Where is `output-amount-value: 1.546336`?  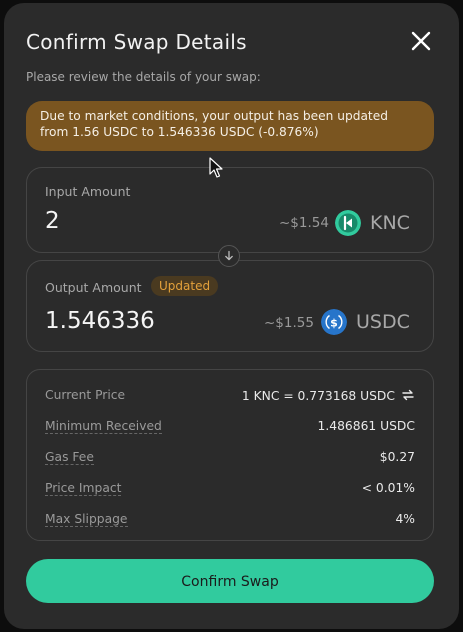 output-amount-value: 1.546336 is located at coordinates (100, 321).